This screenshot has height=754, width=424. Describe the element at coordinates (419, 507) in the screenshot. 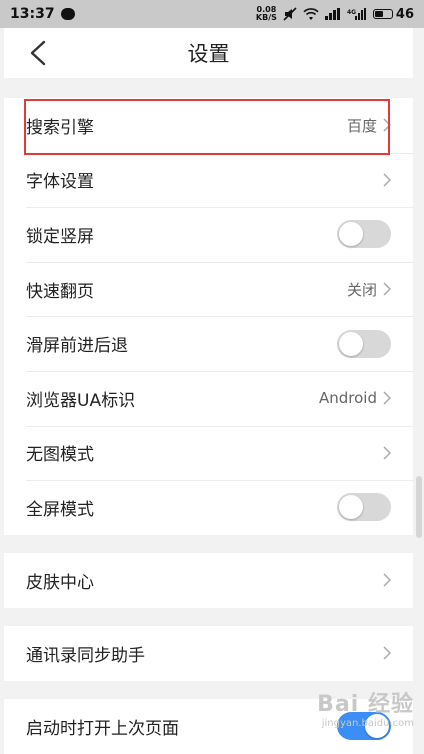

I see `scrollbar` at that location.